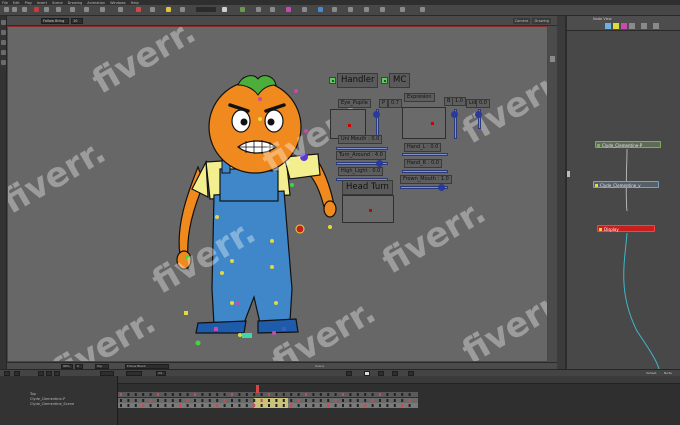 This screenshot has width=680, height=425. I want to click on overalls-bib, so click(249, 185).